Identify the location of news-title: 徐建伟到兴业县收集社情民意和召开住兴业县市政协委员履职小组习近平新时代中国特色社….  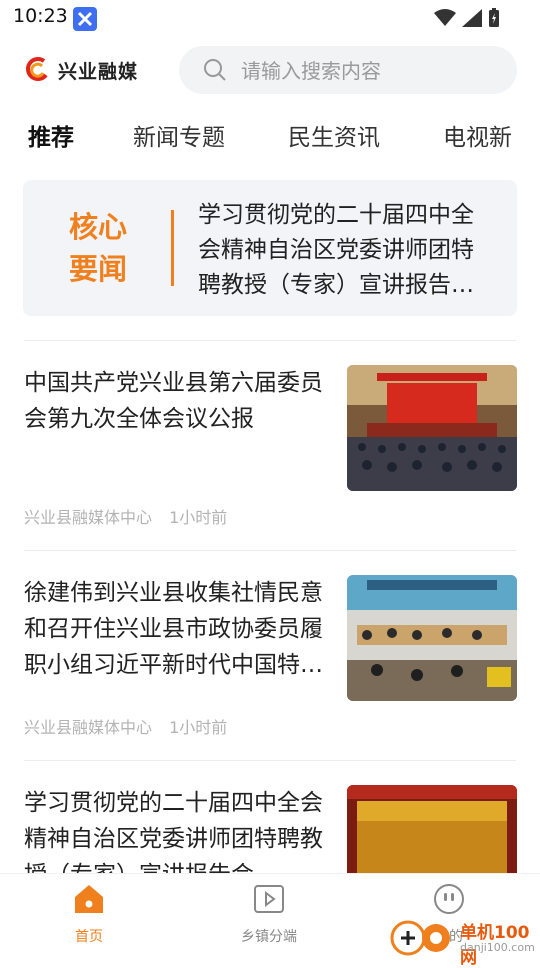
(174, 629).